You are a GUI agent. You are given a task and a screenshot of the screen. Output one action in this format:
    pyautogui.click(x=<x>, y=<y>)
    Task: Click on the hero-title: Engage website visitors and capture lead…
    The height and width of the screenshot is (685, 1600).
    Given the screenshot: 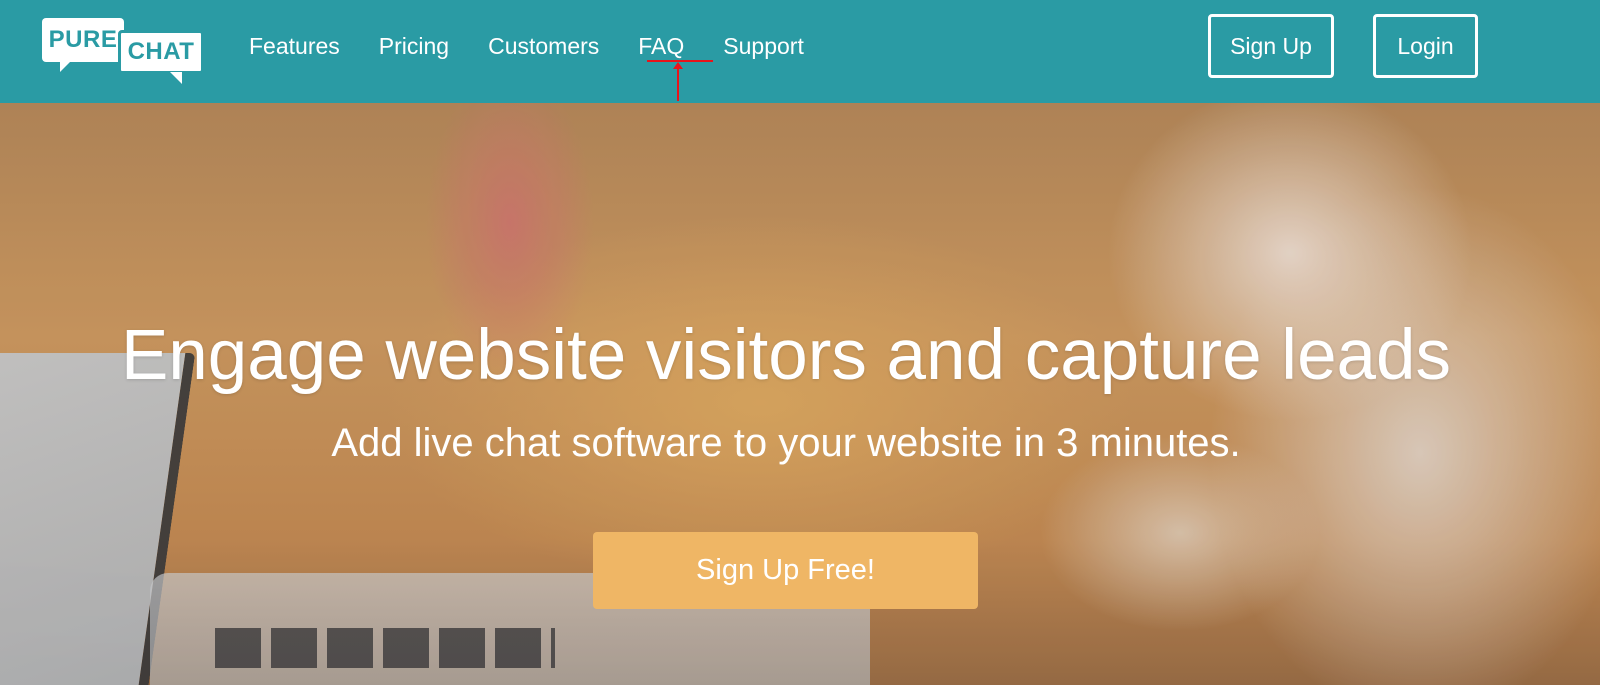 What is the action you would take?
    pyautogui.click(x=786, y=355)
    